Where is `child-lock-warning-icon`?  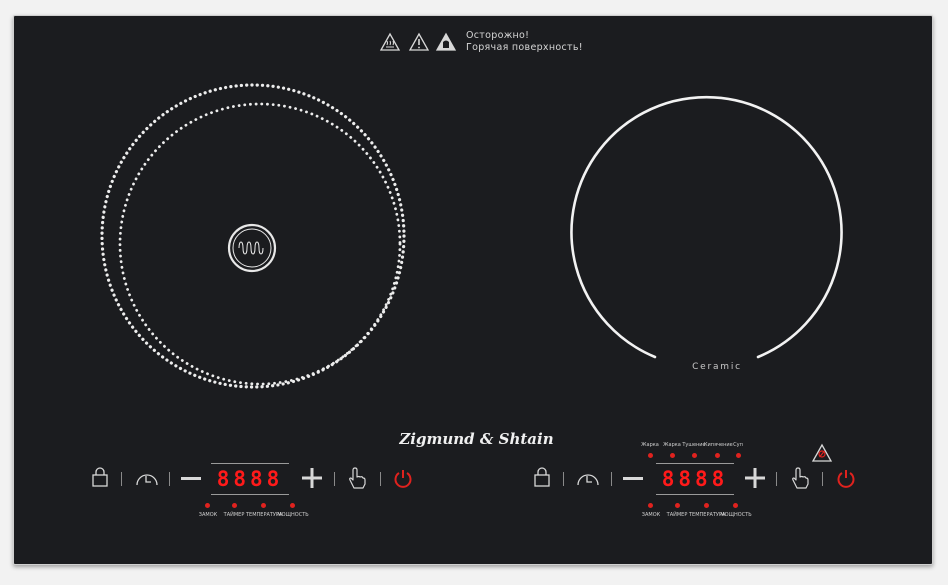 child-lock-warning-icon is located at coordinates (822, 452).